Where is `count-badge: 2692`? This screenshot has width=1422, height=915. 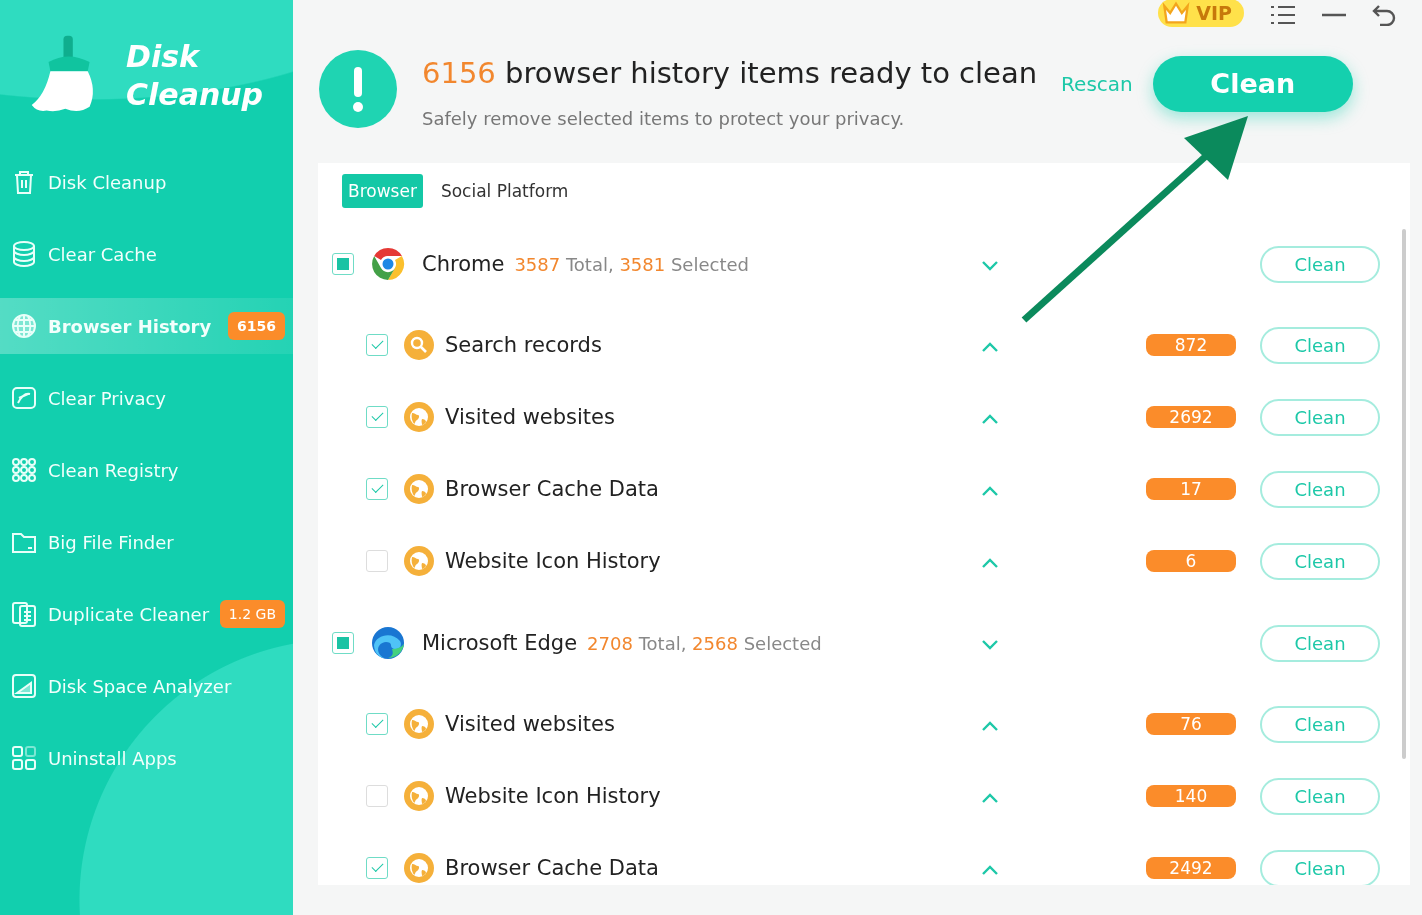 count-badge: 2692 is located at coordinates (1191, 417).